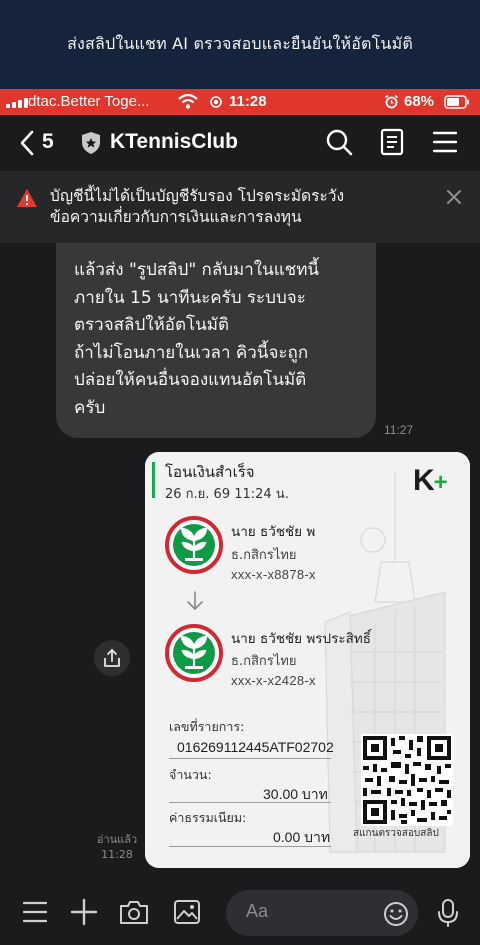 This screenshot has height=945, width=480. What do you see at coordinates (84, 912) in the screenshot?
I see `plus-icon` at bounding box center [84, 912].